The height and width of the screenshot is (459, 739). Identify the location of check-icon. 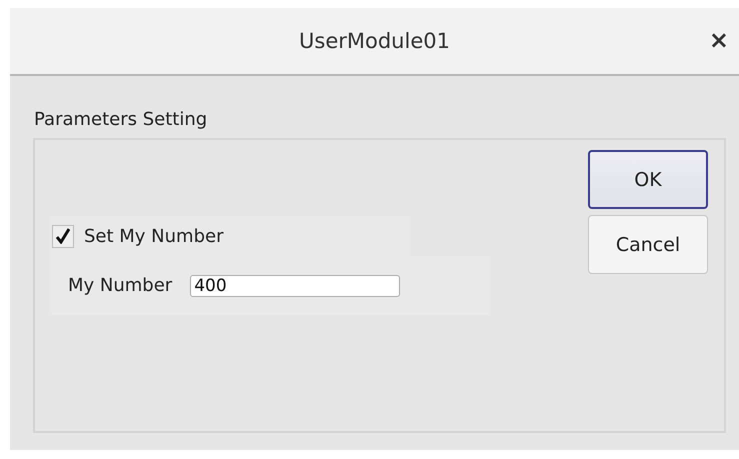
(63, 236).